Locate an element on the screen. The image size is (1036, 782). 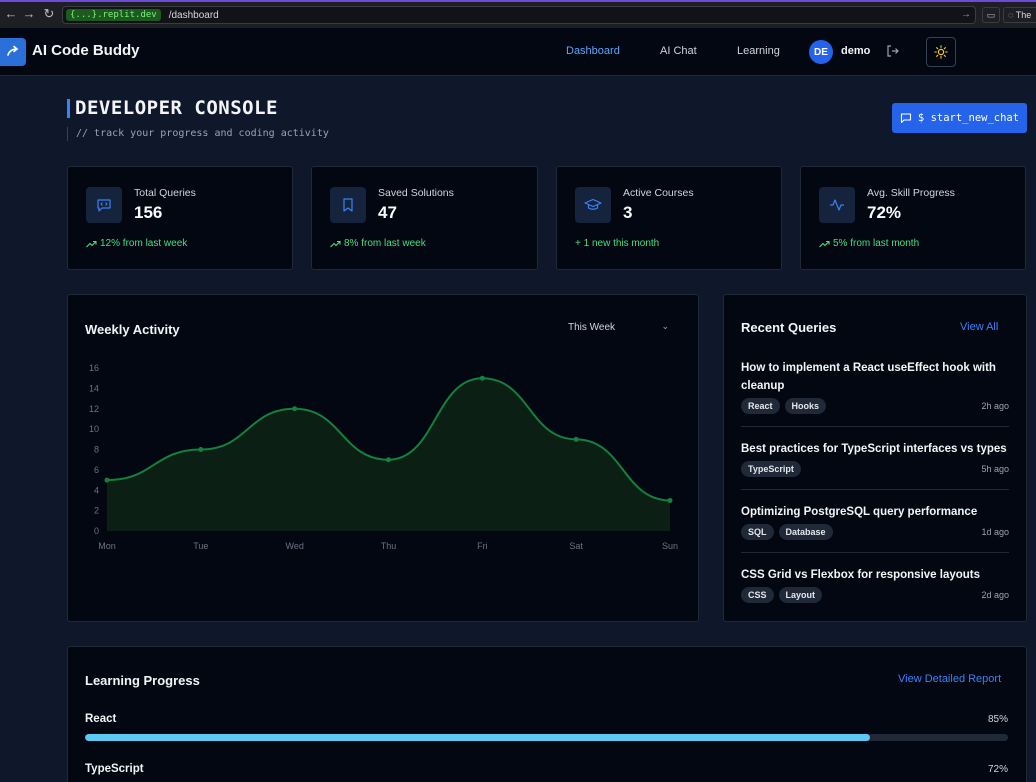
recent-queries-title: Recent Queries is located at coordinates (789, 327).